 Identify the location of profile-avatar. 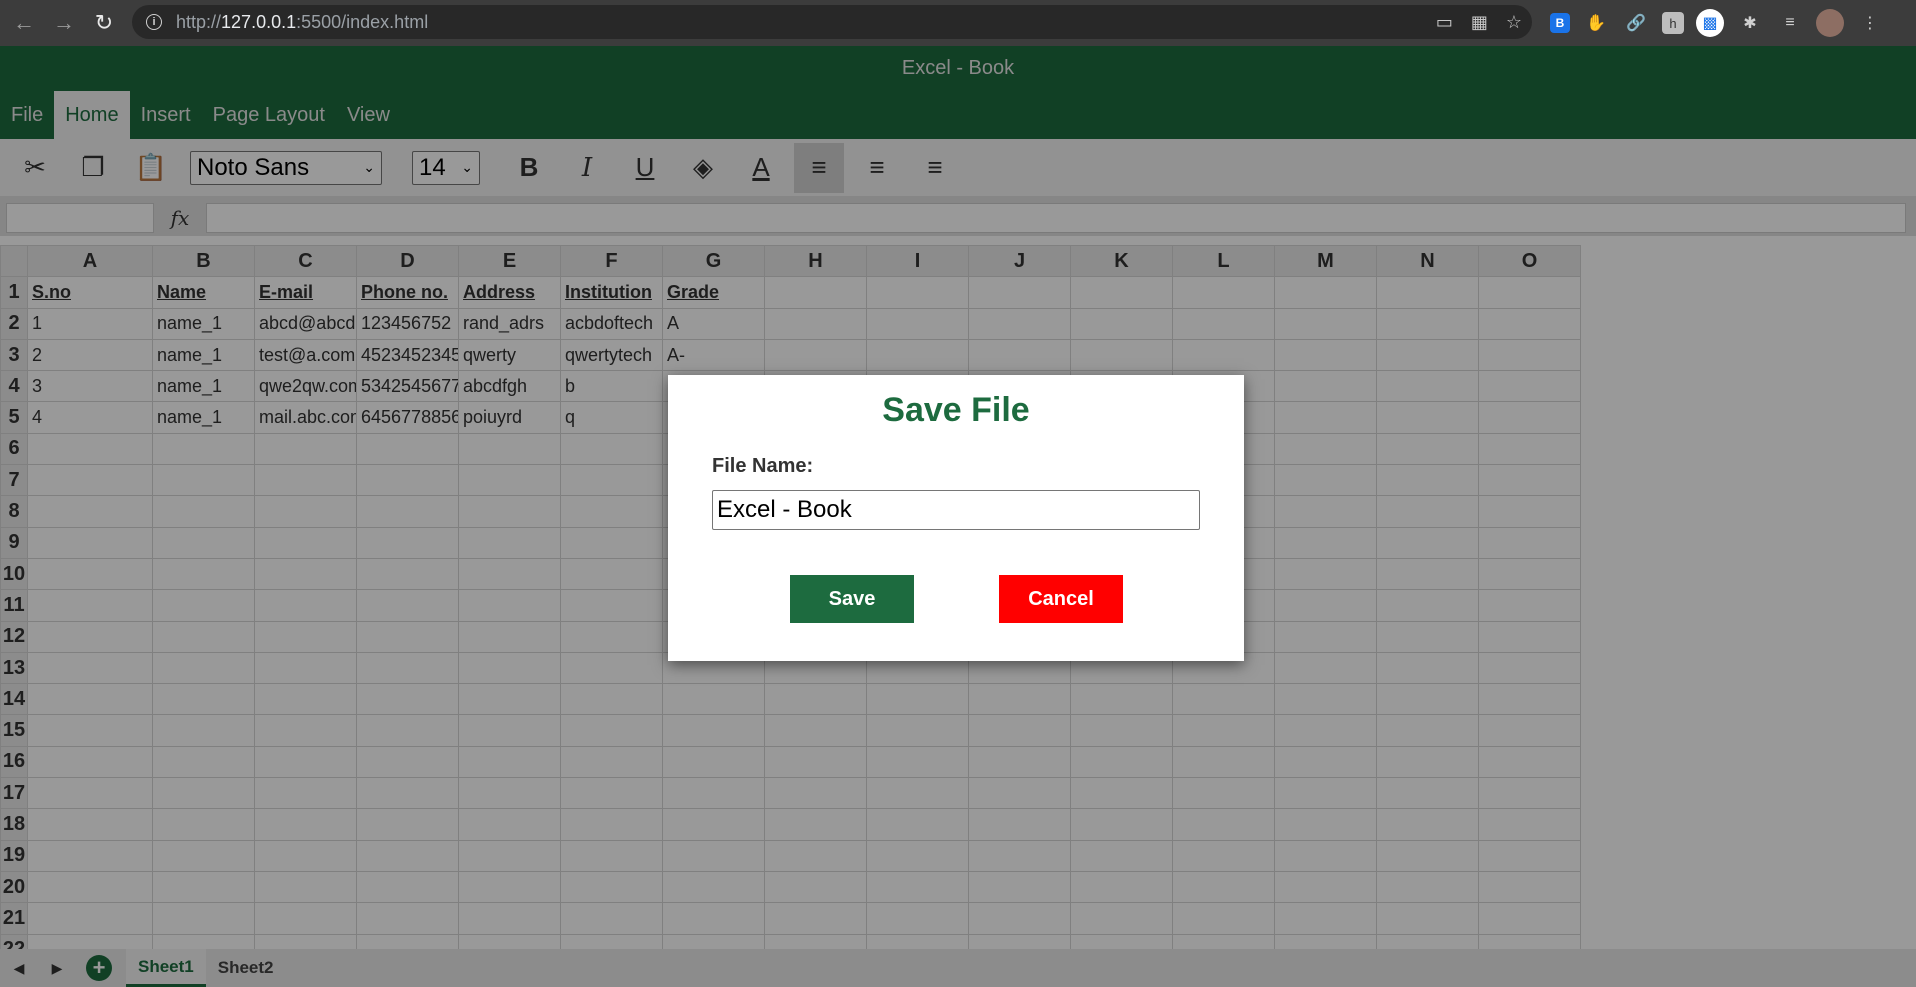
(1830, 23).